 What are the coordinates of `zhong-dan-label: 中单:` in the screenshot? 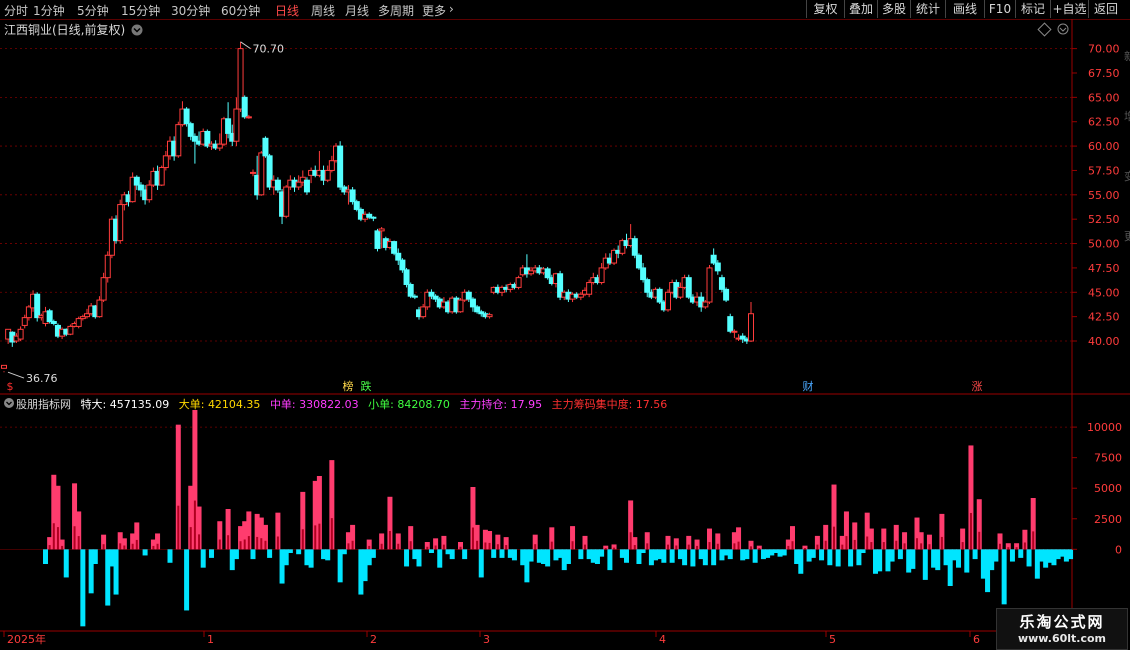 It's located at (282, 404).